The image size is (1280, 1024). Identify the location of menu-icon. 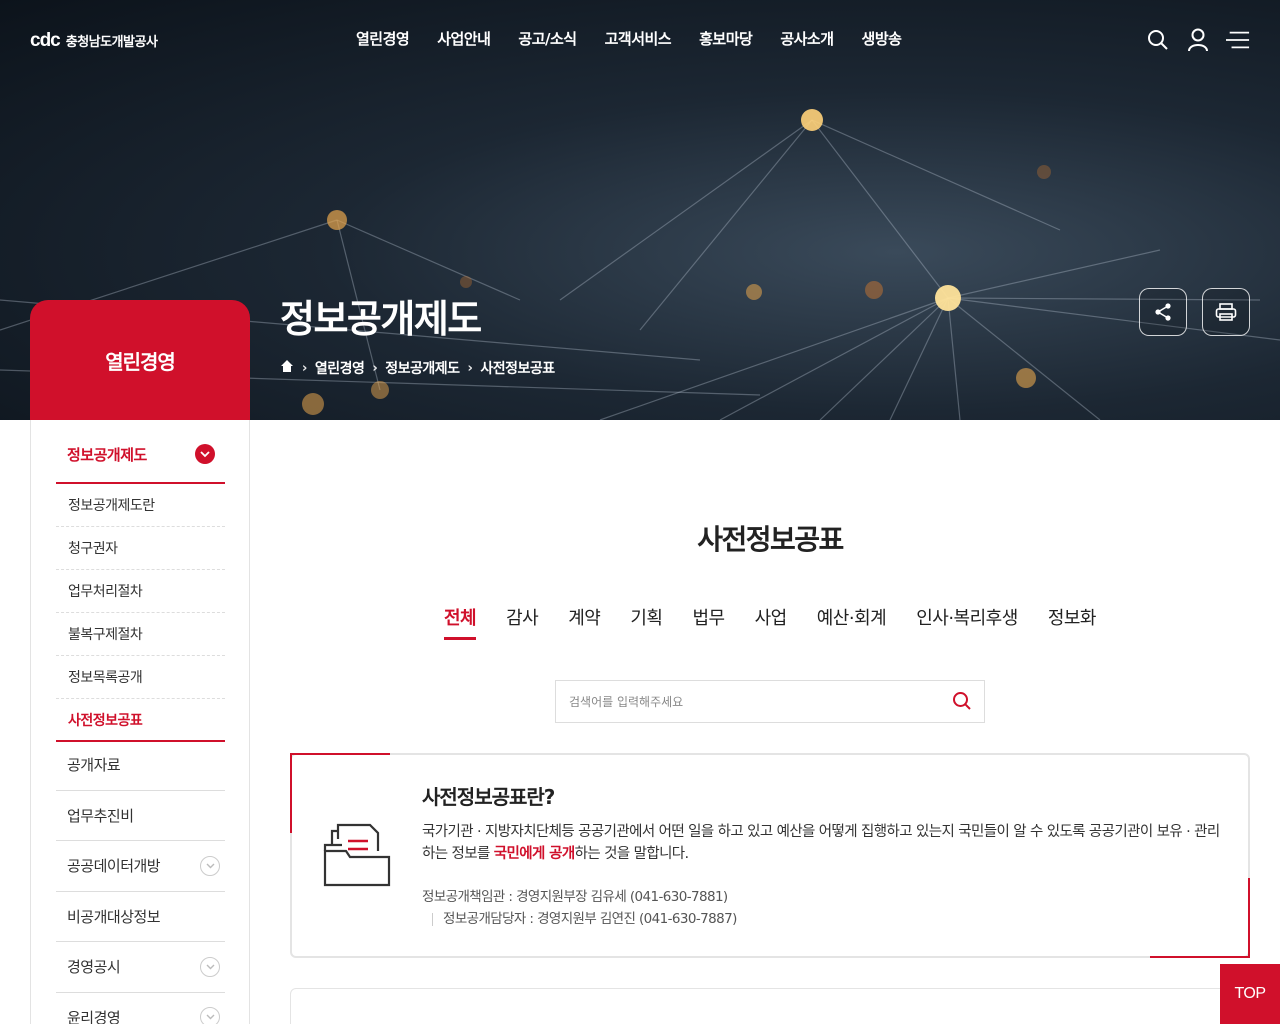
(1238, 40).